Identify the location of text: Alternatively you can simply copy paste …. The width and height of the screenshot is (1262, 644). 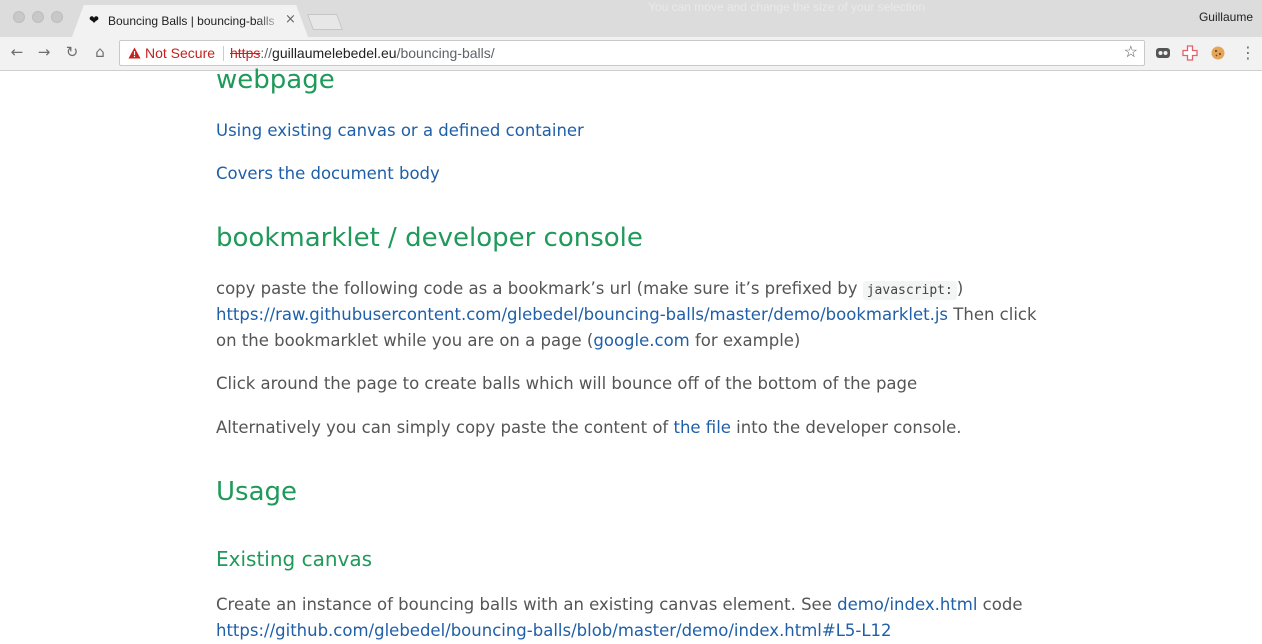
(445, 427).